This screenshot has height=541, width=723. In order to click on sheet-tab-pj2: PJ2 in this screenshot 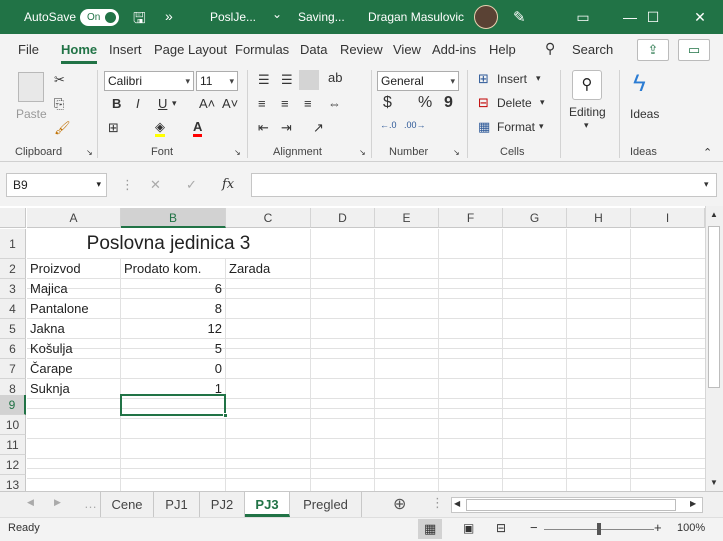, I will do `click(222, 504)`.